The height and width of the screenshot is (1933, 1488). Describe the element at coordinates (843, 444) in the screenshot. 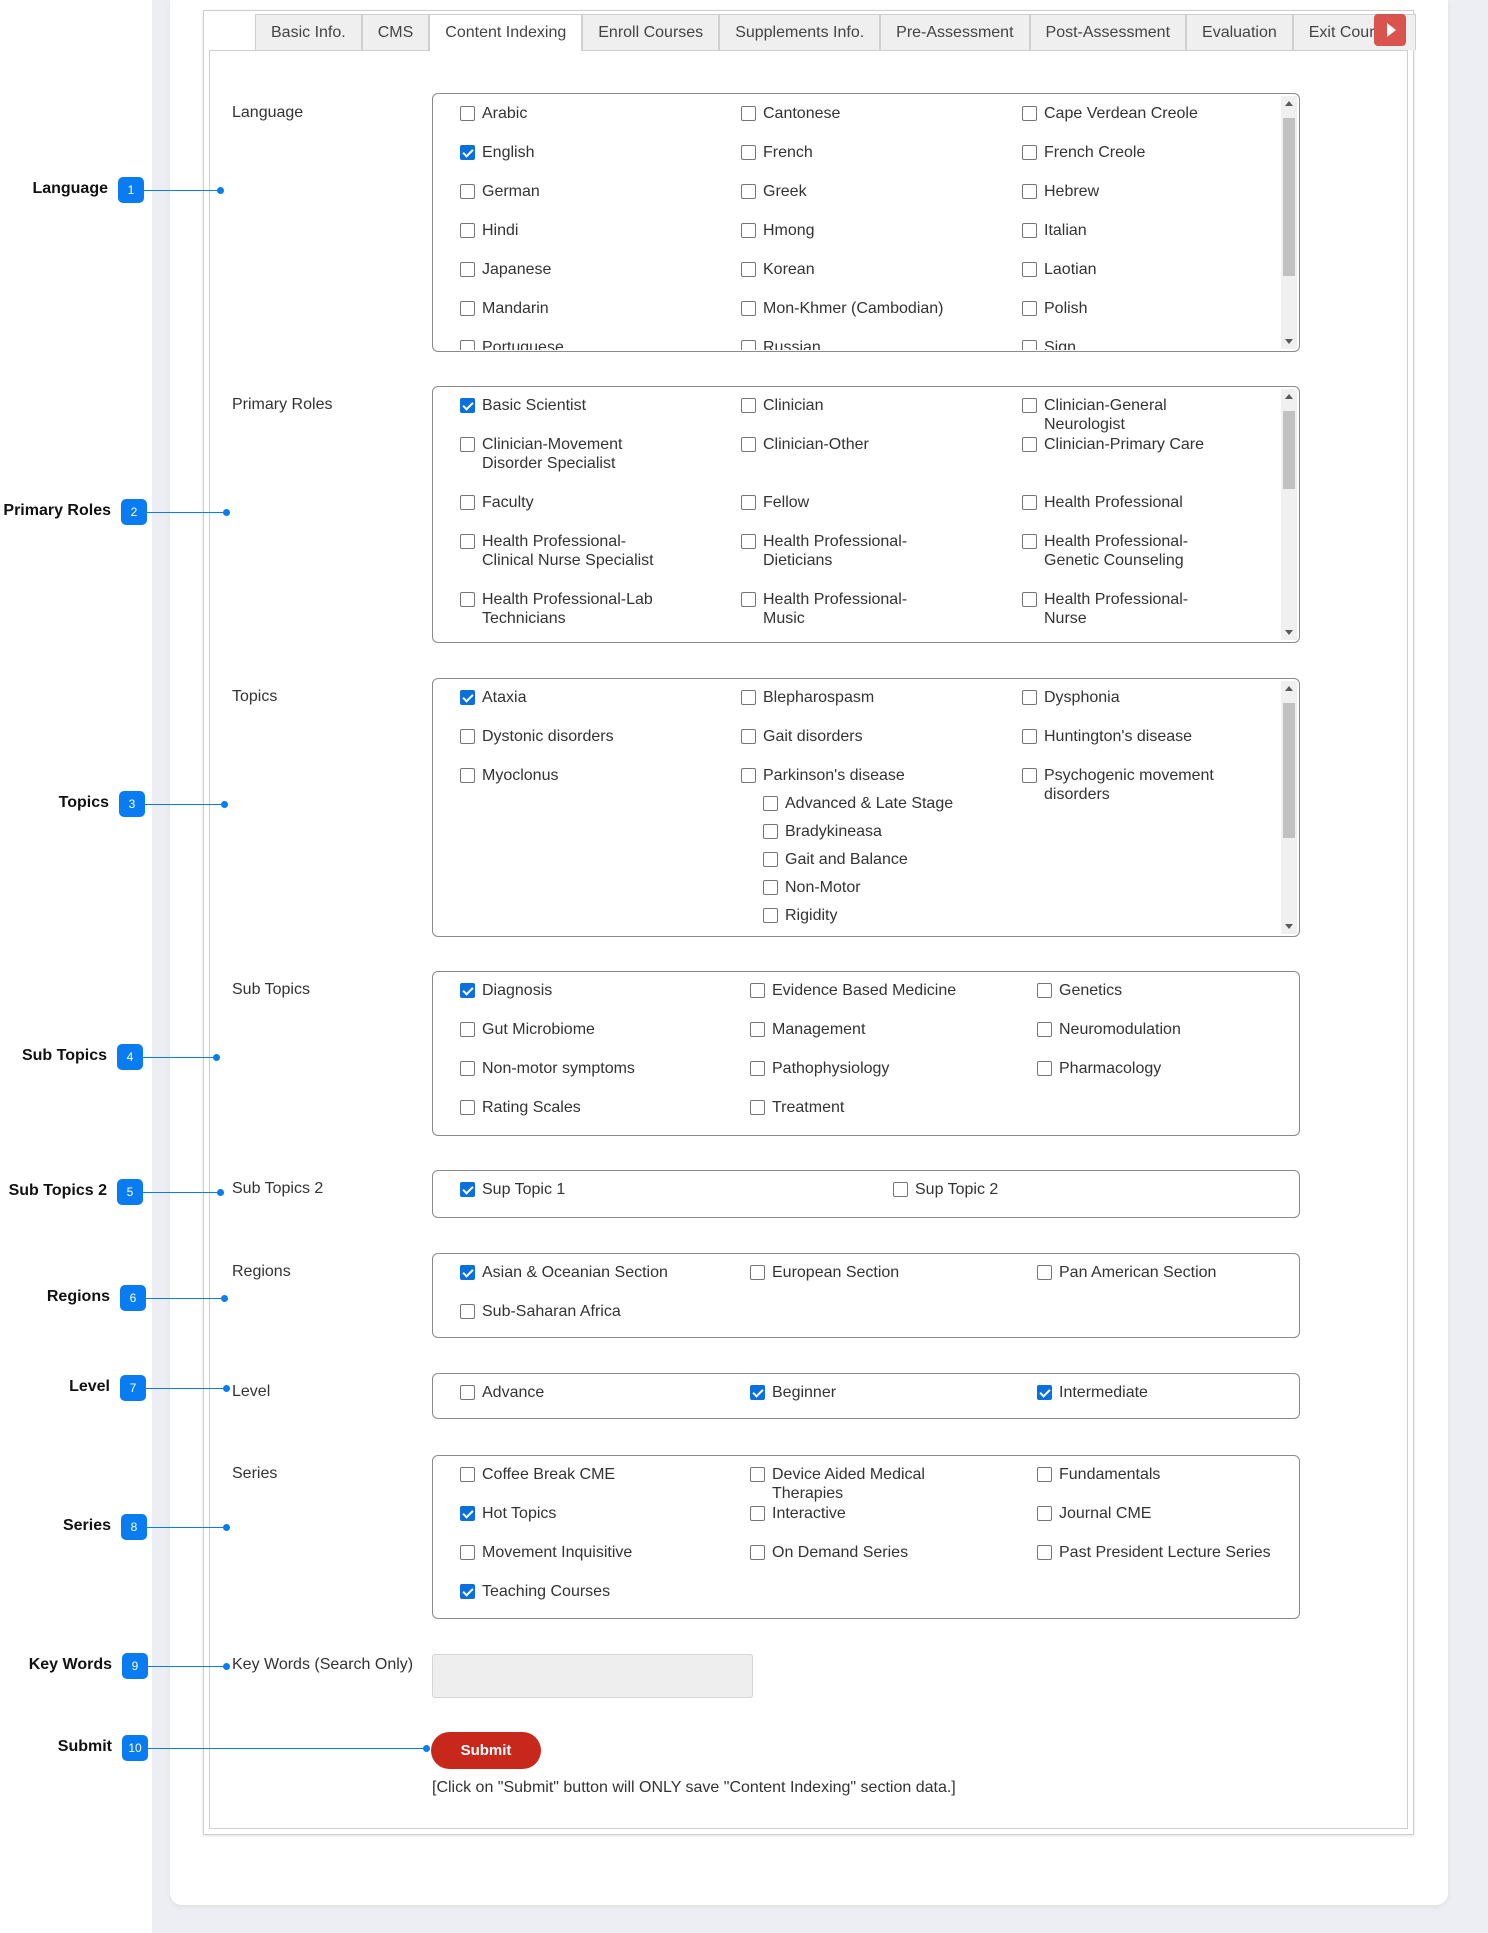

I see `roles-option: Clinician-Other` at that location.